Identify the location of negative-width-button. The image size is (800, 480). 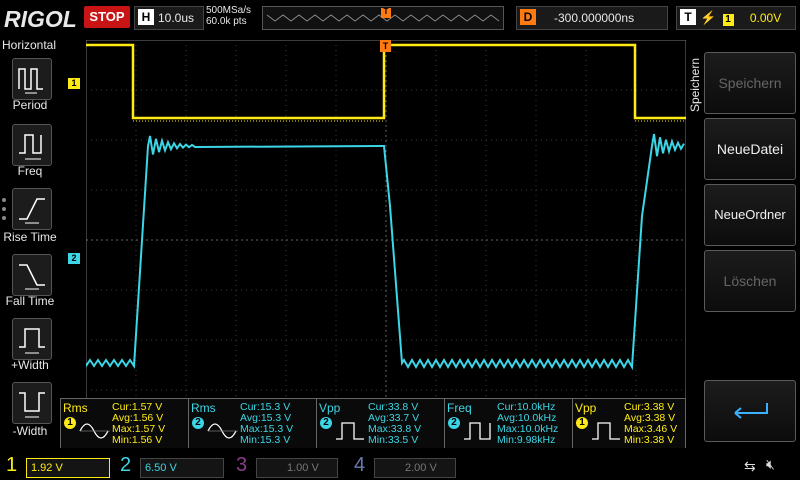
(32, 403).